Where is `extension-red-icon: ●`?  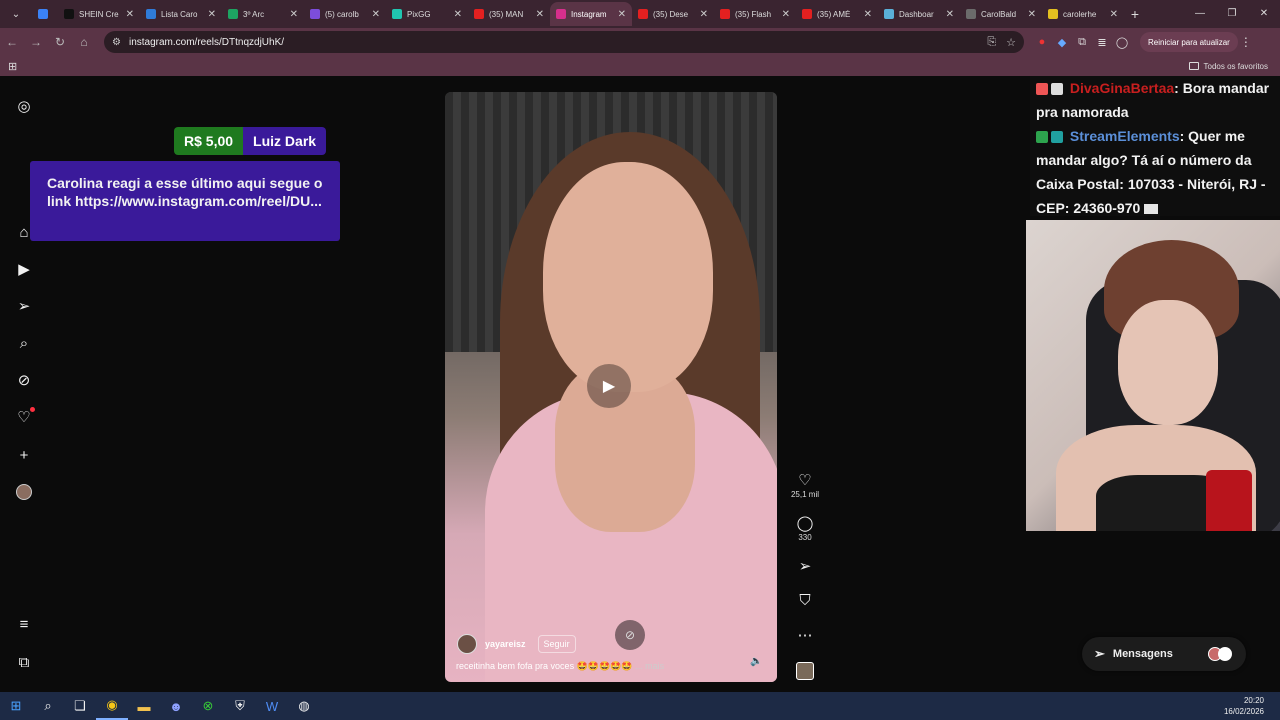 extension-red-icon: ● is located at coordinates (1042, 42).